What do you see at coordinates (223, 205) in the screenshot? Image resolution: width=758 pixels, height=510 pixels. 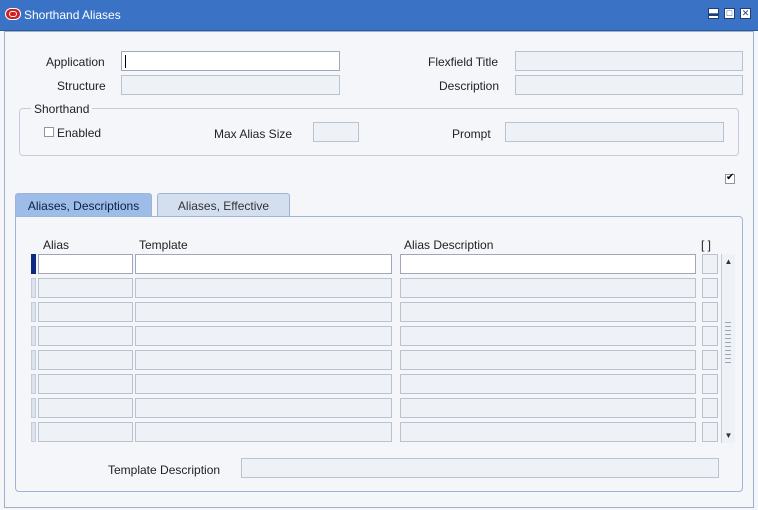 I see `tab-aliases-effective: Aliases, Effective` at bounding box center [223, 205].